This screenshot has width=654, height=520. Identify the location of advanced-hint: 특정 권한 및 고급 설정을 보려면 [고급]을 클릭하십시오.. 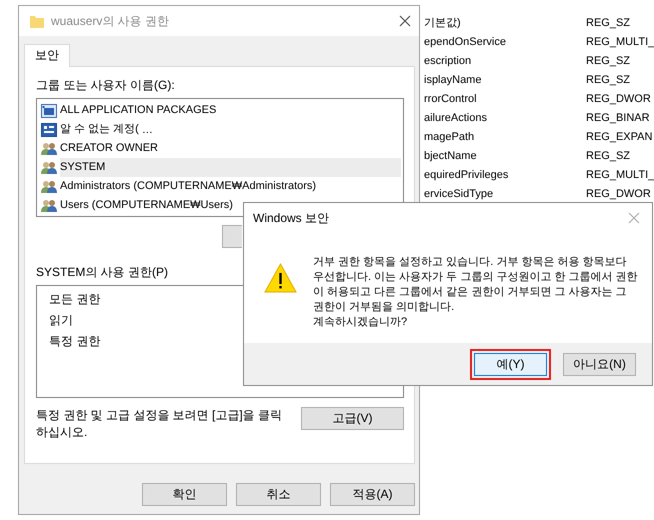
(160, 424).